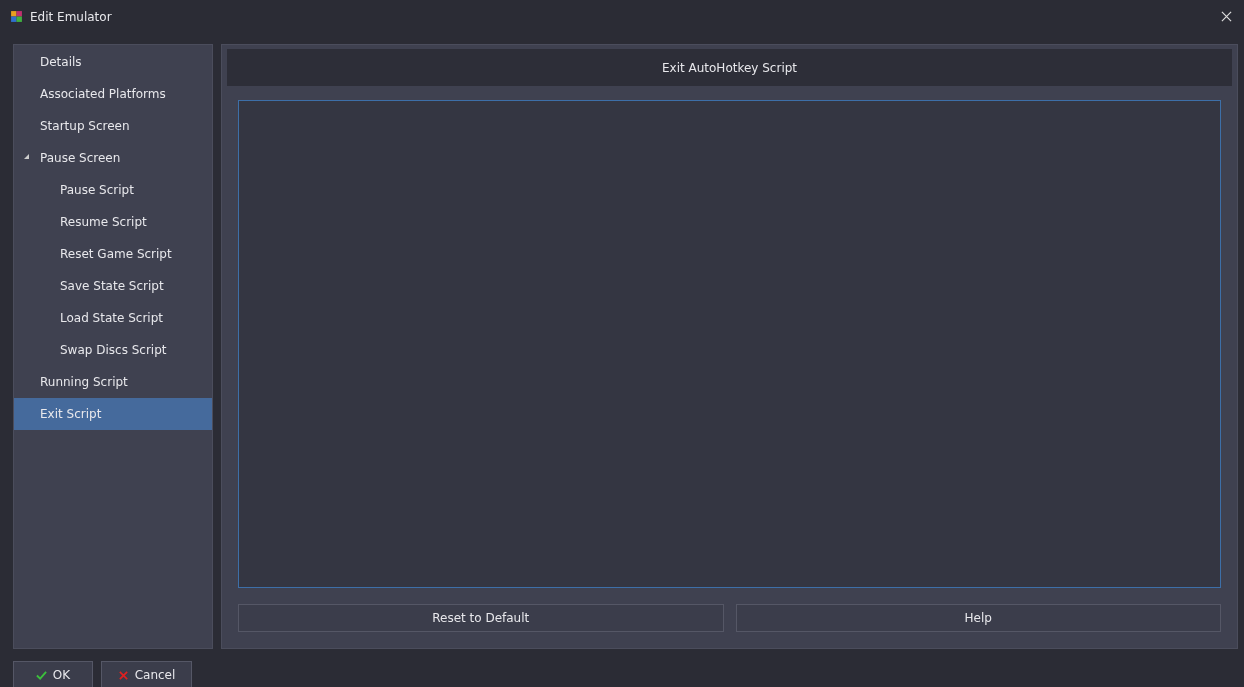 This screenshot has height=687, width=1244. Describe the element at coordinates (113, 382) in the screenshot. I see `sidebar-item: Running Script` at that location.